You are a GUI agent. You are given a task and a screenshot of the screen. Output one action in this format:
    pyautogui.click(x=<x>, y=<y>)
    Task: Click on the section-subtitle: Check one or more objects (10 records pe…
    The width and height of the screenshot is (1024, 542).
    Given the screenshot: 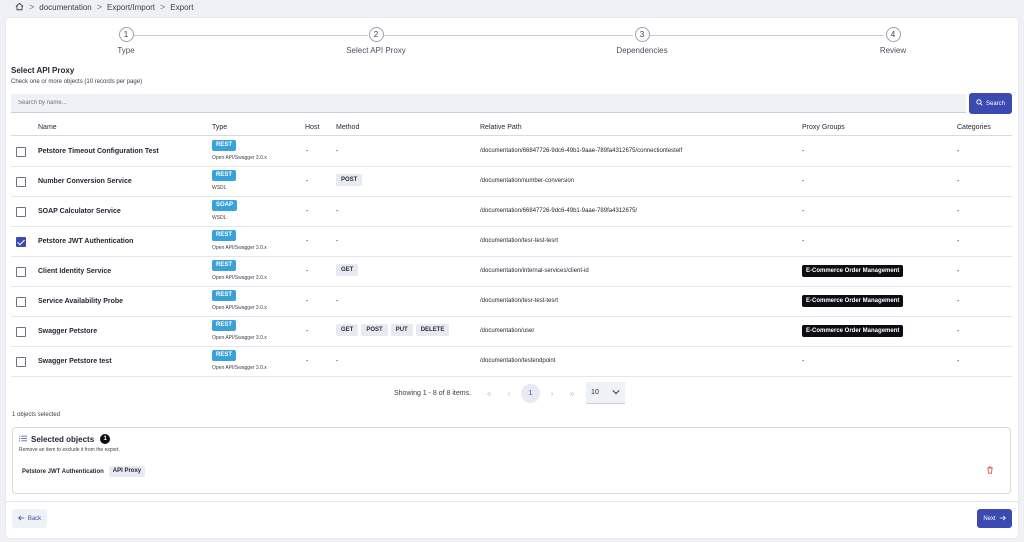 What is the action you would take?
    pyautogui.click(x=77, y=82)
    